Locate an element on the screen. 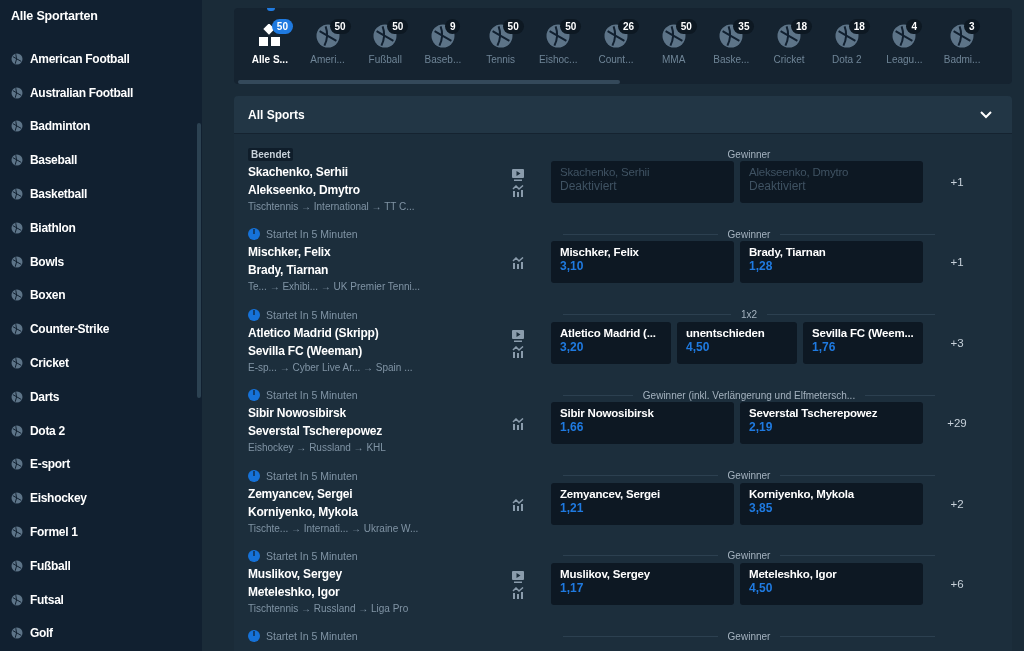 The image size is (1024, 651). odds-button: Severstal Tscherepowez 2,19 is located at coordinates (831, 423).